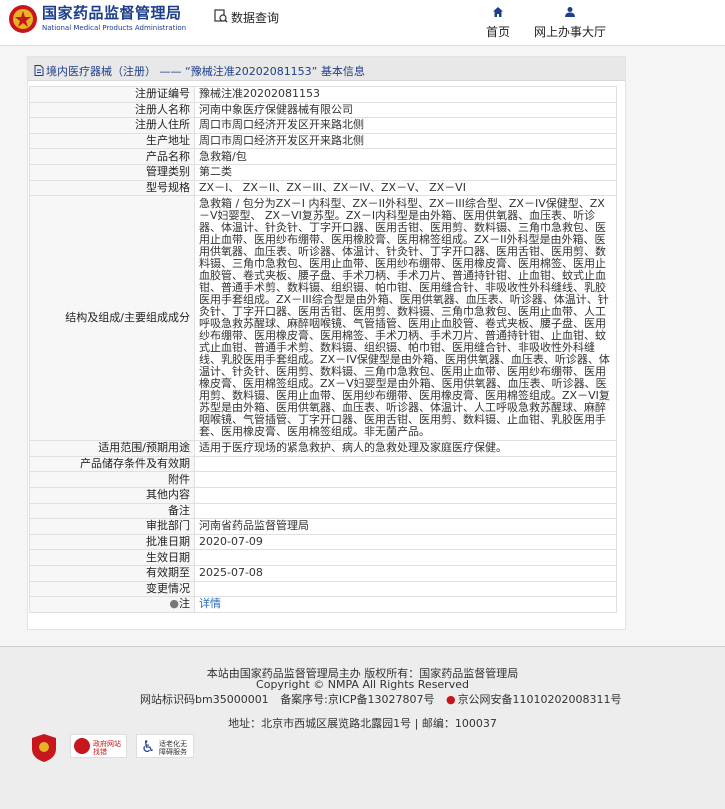  I want to click on row-value: 2025-07-08, so click(405, 573).